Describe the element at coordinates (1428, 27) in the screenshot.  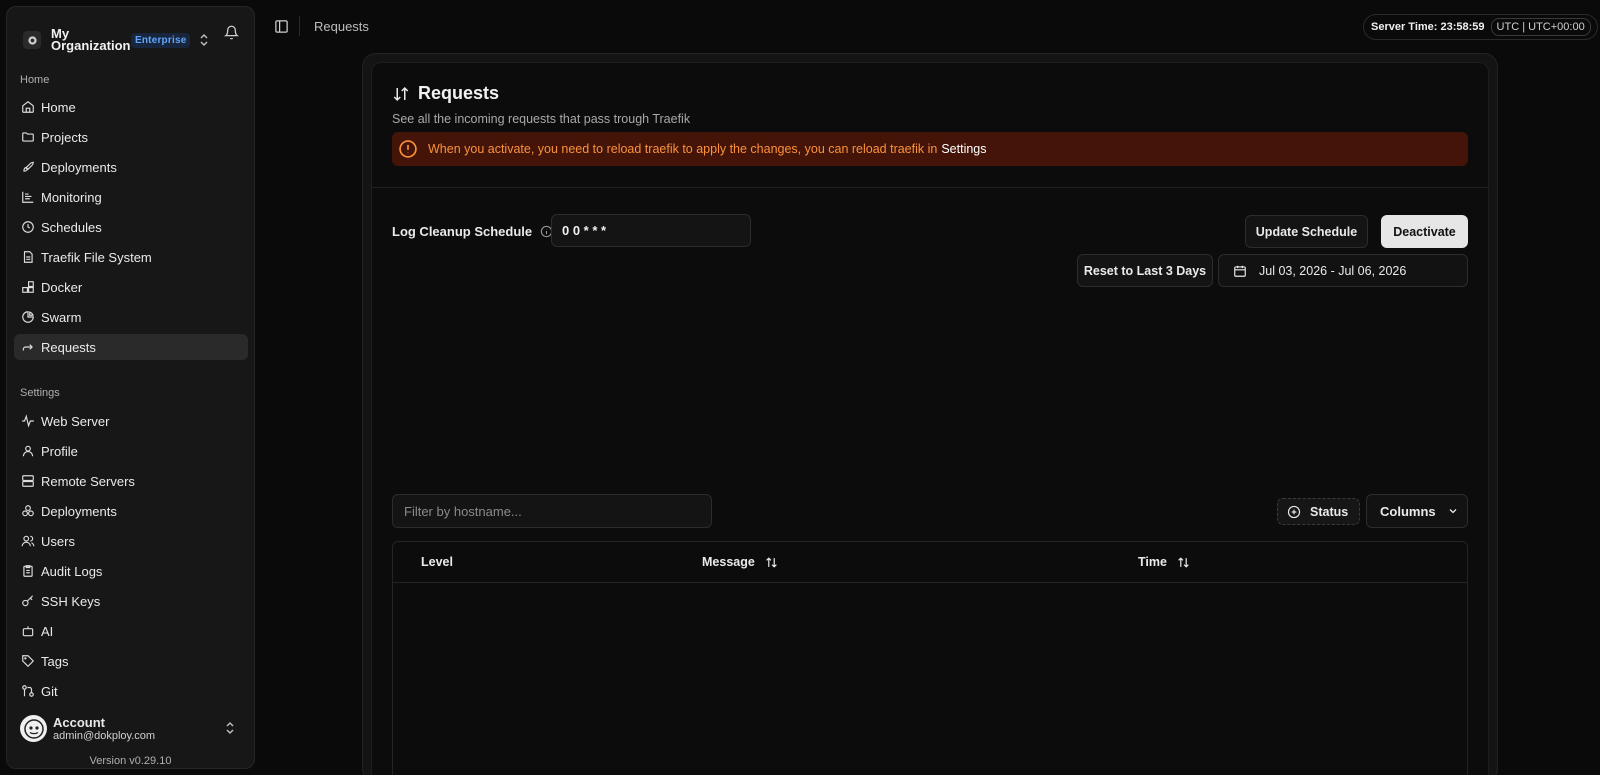
I see `server-time-label: Server Time: 23:58:59` at that location.